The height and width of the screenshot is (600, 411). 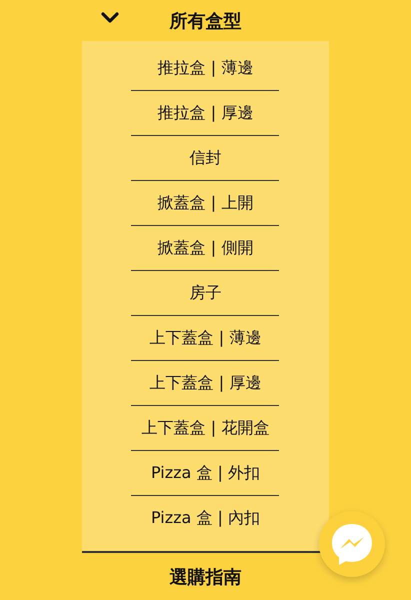 What do you see at coordinates (206, 576) in the screenshot?
I see `menu-title: 選購指南` at bounding box center [206, 576].